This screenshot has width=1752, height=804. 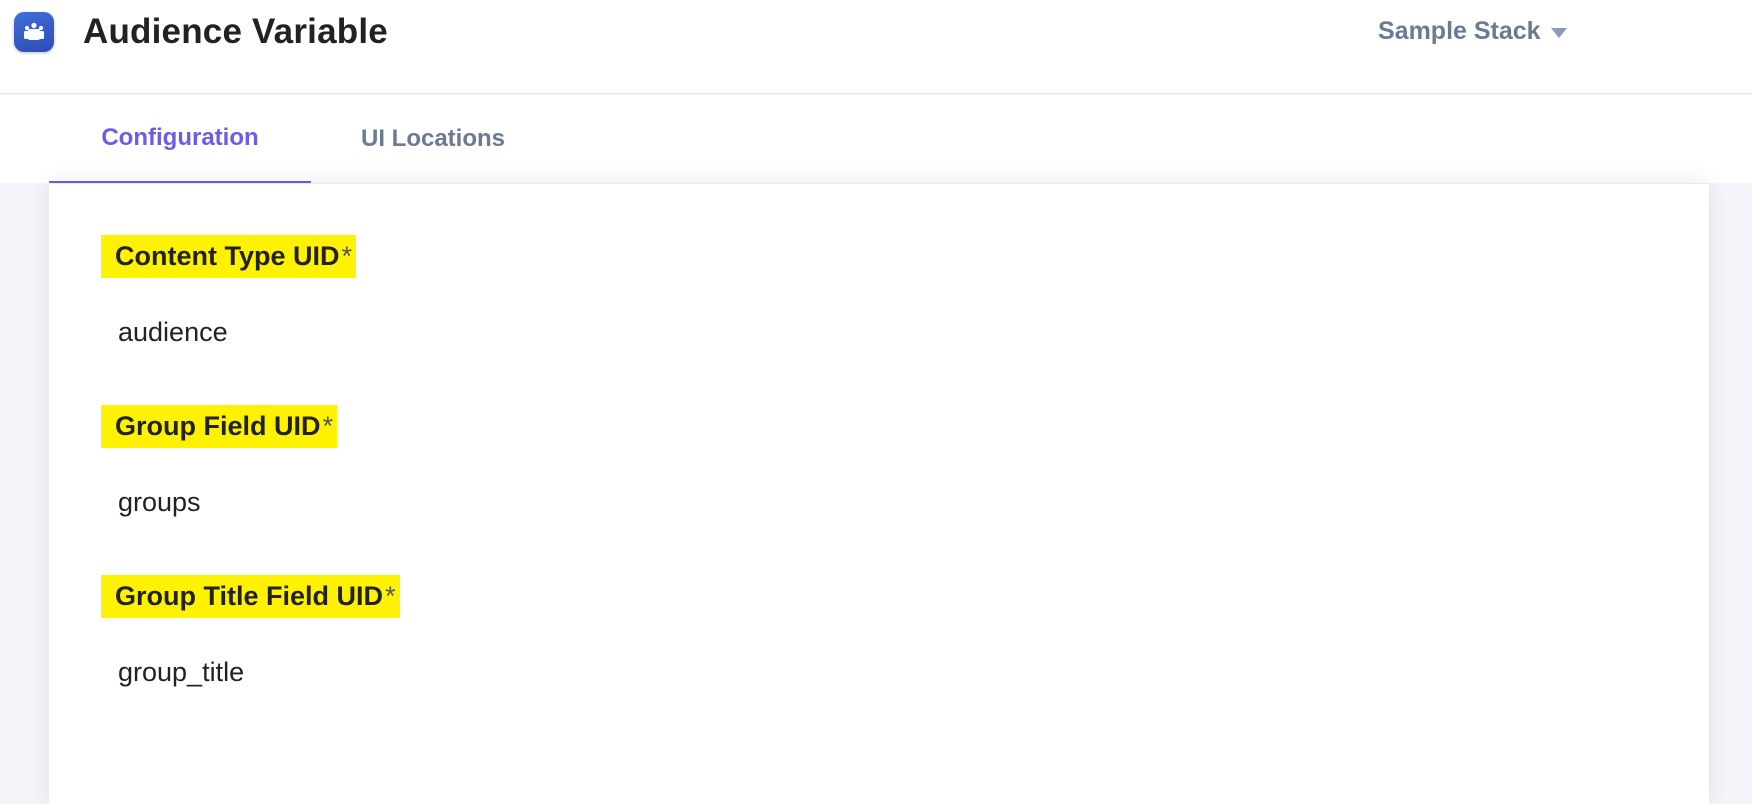 What do you see at coordinates (868, 502) in the screenshot?
I see `group-field-uid-input` at bounding box center [868, 502].